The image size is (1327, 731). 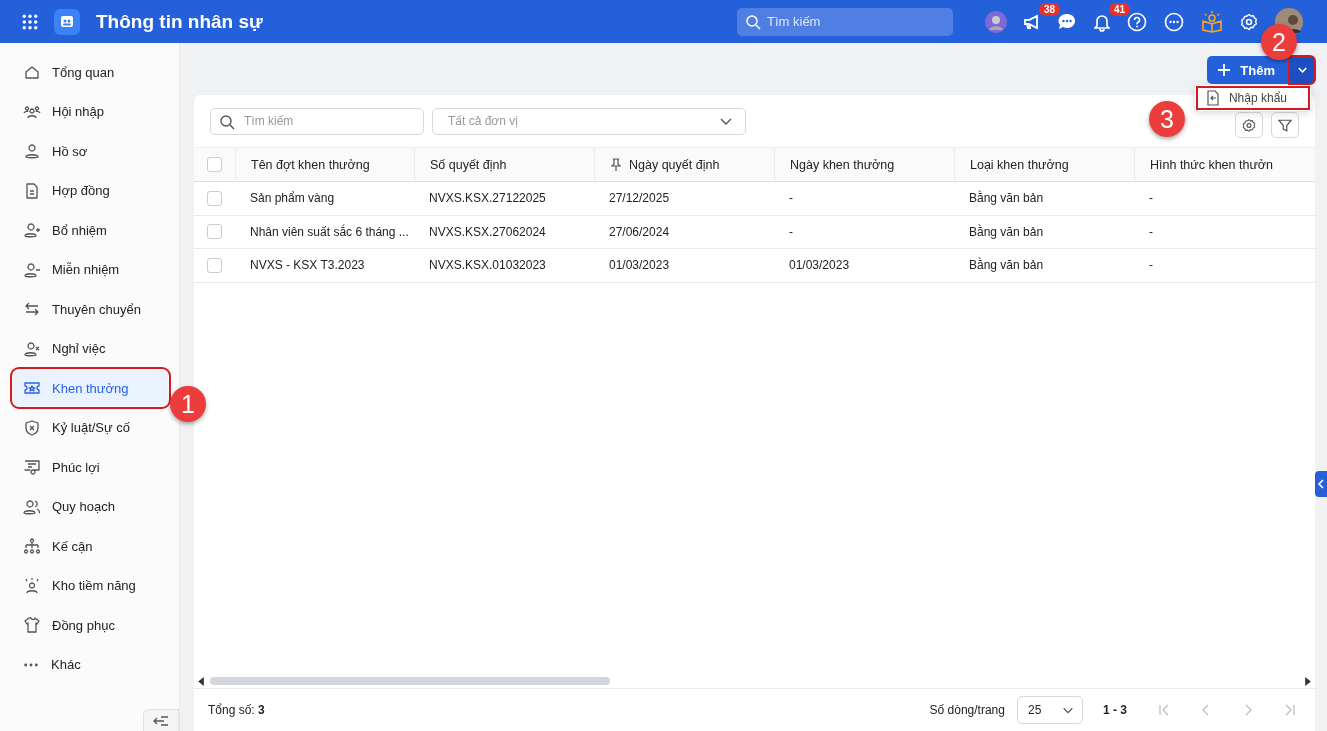 I want to click on sidebar-item: Hồ sơ, so click(x=90, y=151).